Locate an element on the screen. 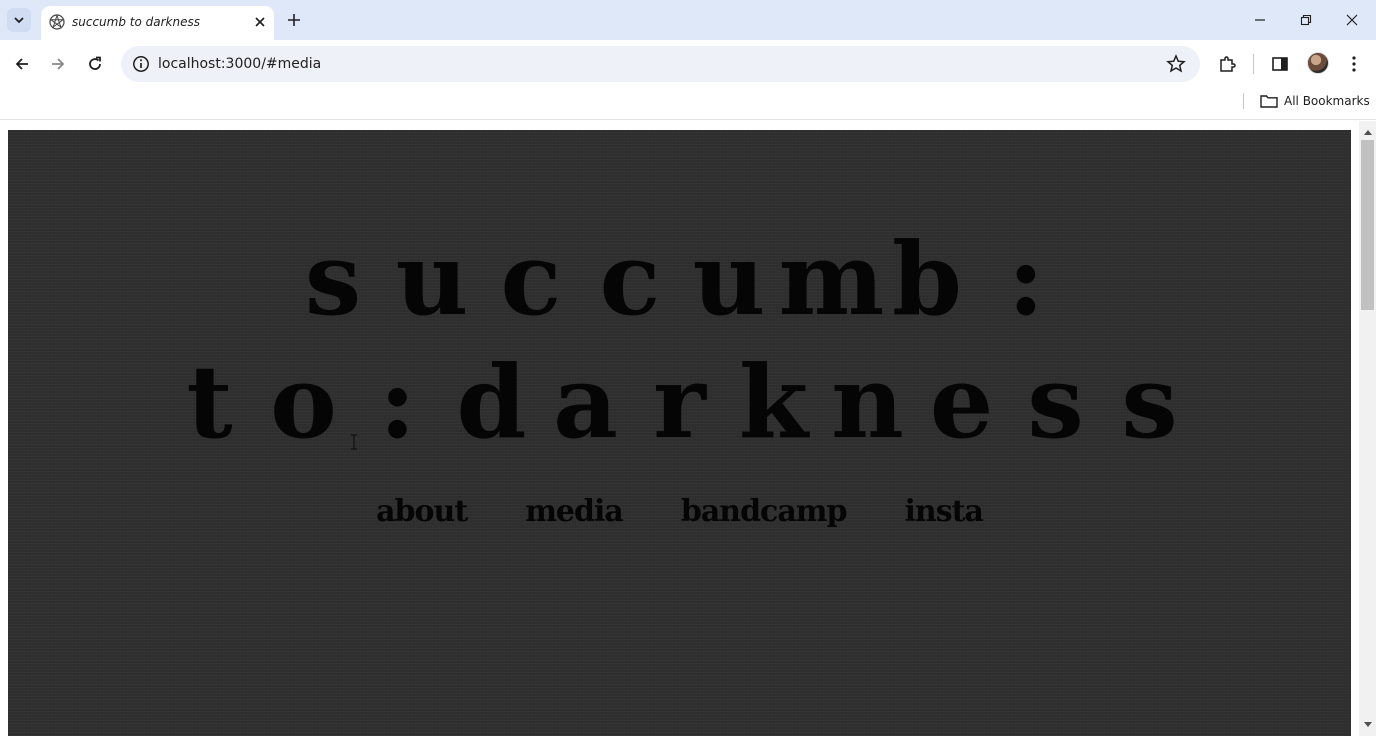  side-panel-icon is located at coordinates (1280, 64).